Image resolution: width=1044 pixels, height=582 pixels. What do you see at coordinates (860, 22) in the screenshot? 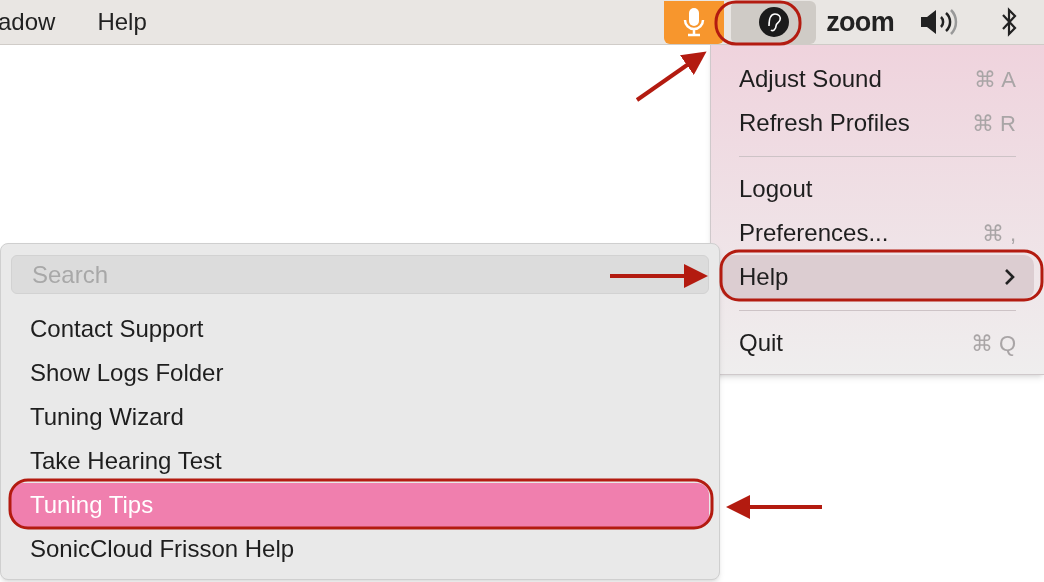
I see `status-item: zoom` at bounding box center [860, 22].